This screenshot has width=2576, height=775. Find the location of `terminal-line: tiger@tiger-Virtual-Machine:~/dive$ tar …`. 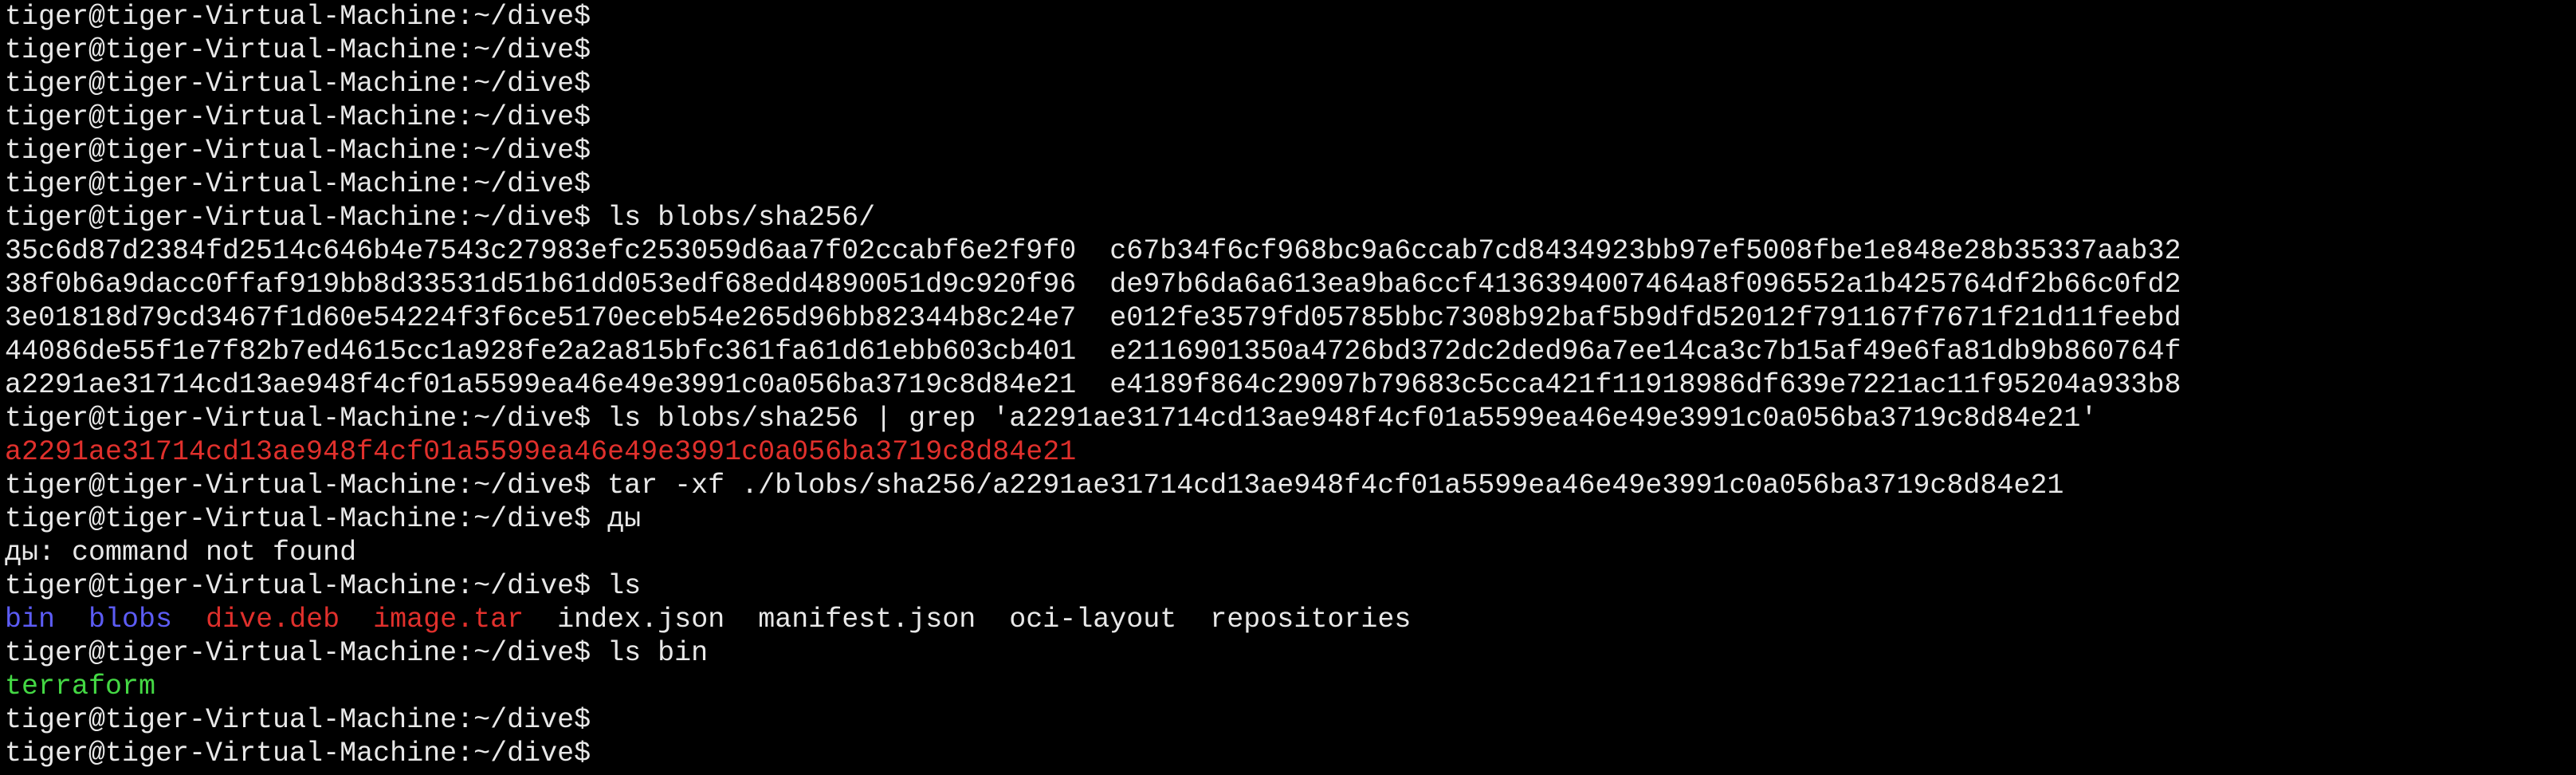

terminal-line: tiger@tiger-Virtual-Machine:~/dive$ tar … is located at coordinates (1290, 485).